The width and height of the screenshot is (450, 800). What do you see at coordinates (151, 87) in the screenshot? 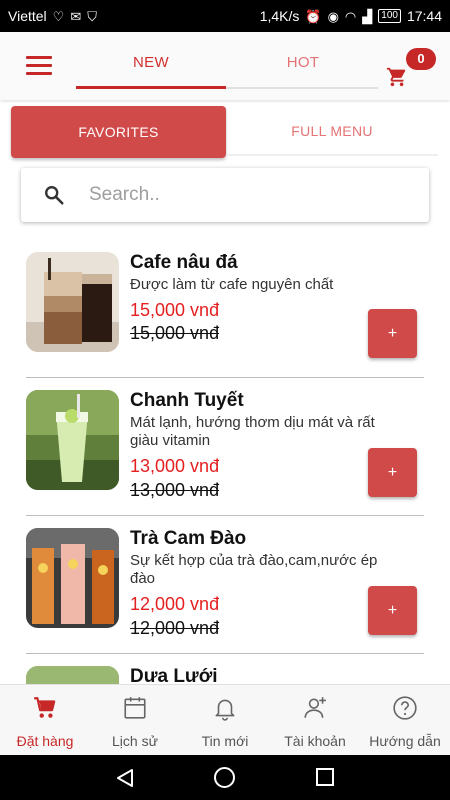
I see `tab-indicator` at bounding box center [151, 87].